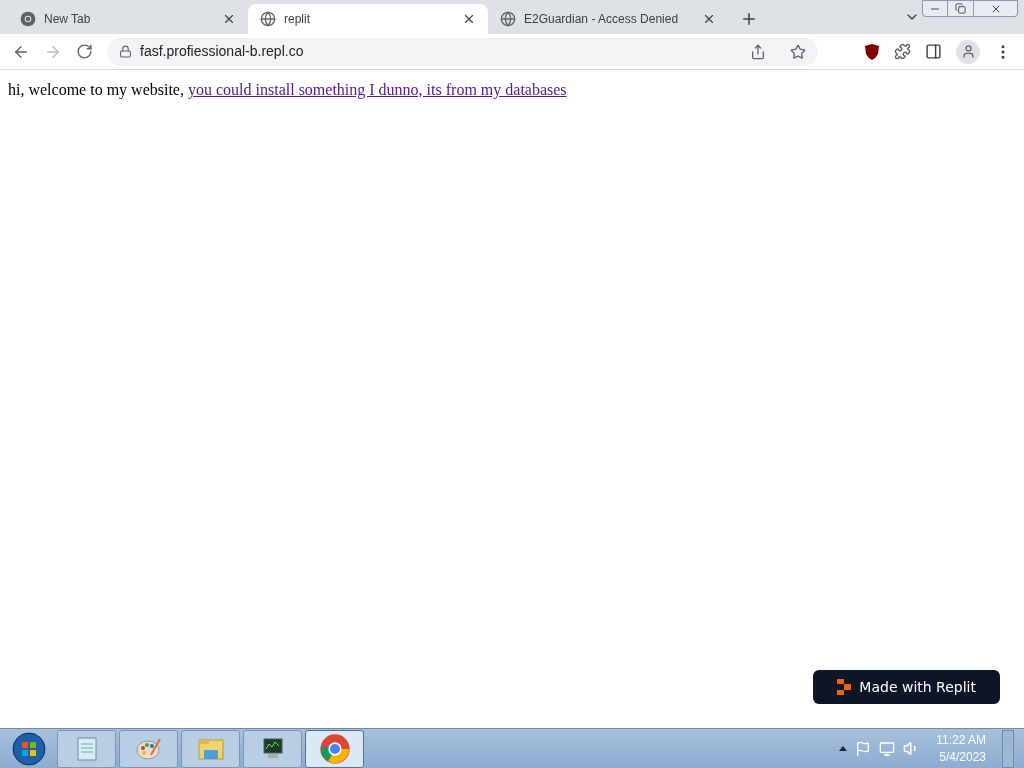  What do you see at coordinates (297, 19) in the screenshot?
I see `tab-title: replit` at bounding box center [297, 19].